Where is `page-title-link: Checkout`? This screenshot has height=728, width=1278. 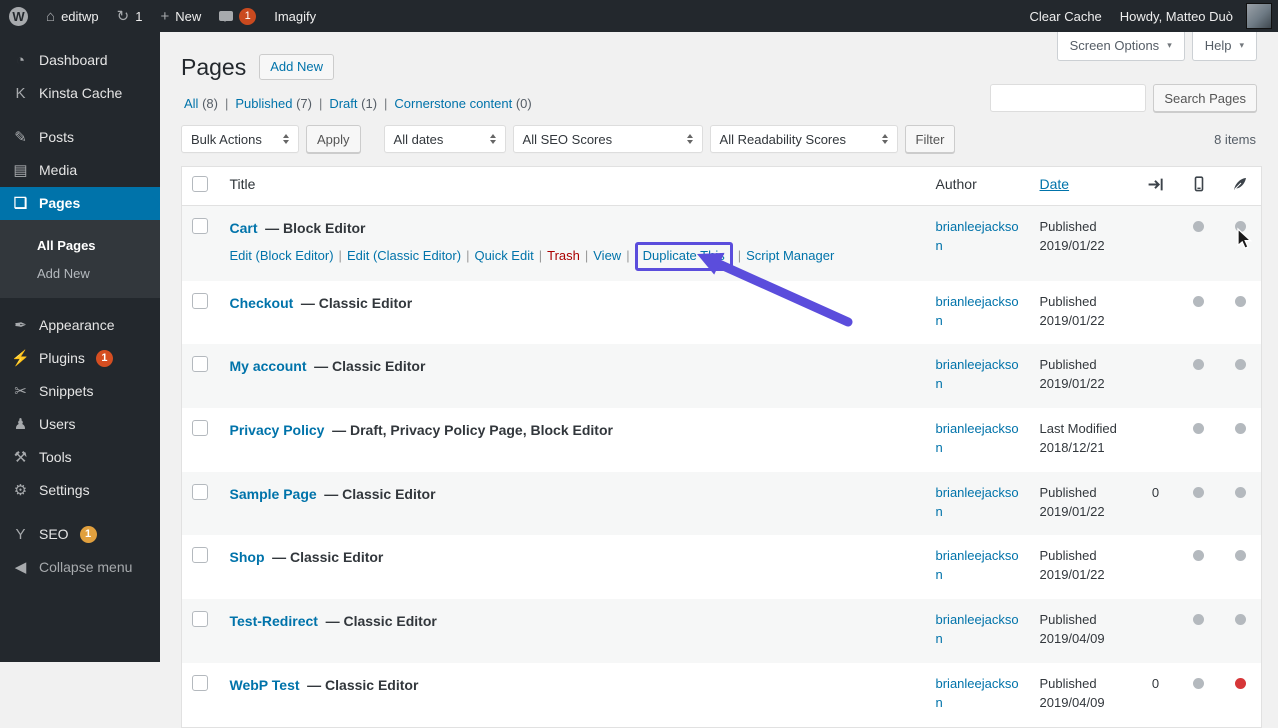
page-title-link: Checkout is located at coordinates (262, 303).